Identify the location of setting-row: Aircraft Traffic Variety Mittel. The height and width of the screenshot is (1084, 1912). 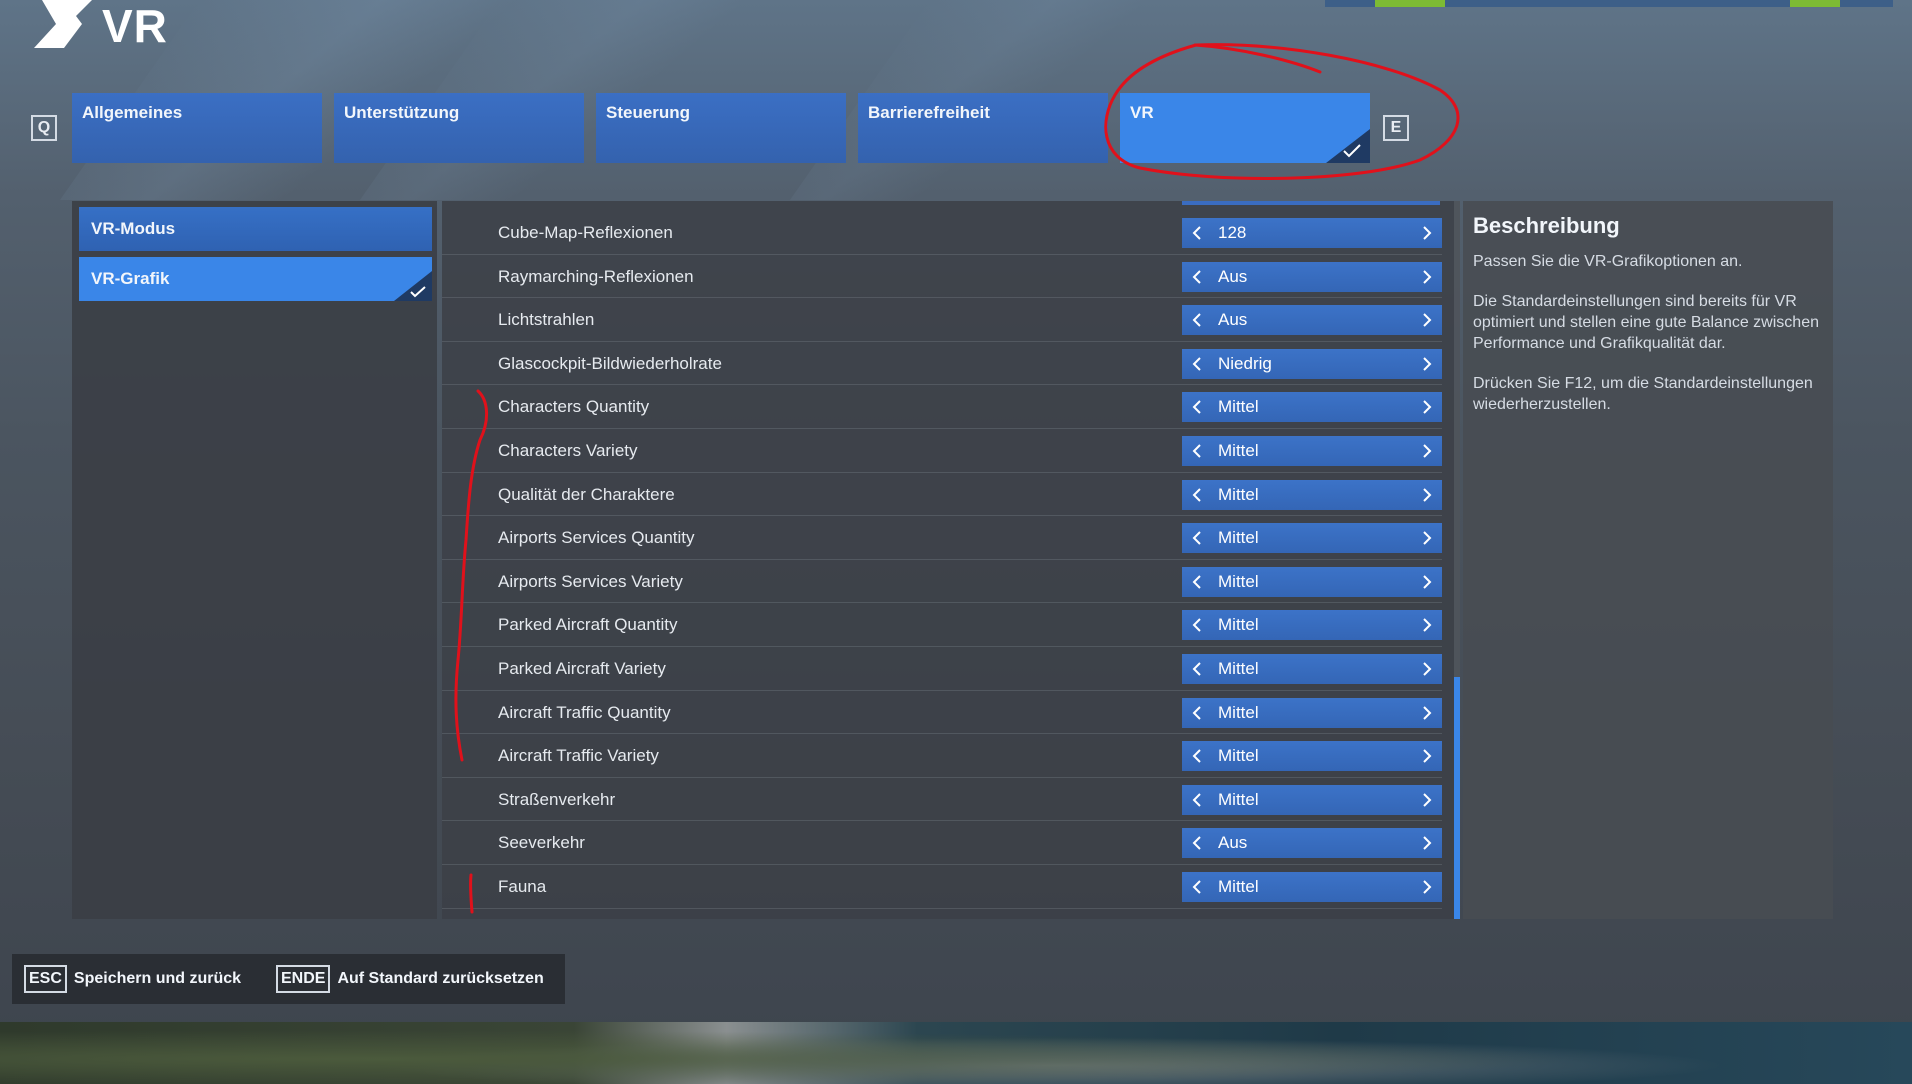
(942, 756).